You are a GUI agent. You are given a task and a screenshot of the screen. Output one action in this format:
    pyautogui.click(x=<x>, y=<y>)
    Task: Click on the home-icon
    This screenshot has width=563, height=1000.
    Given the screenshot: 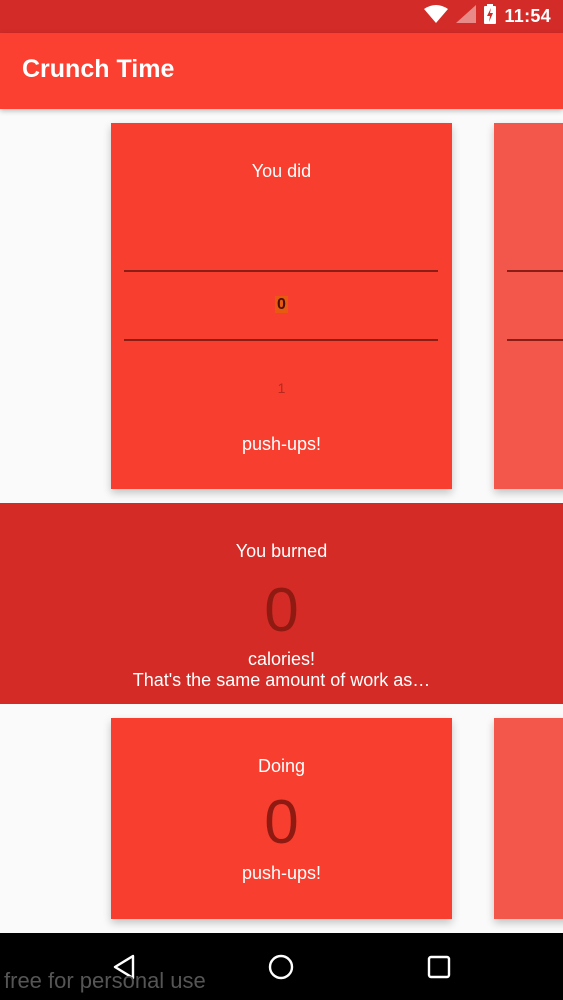 What is the action you would take?
    pyautogui.click(x=281, y=967)
    